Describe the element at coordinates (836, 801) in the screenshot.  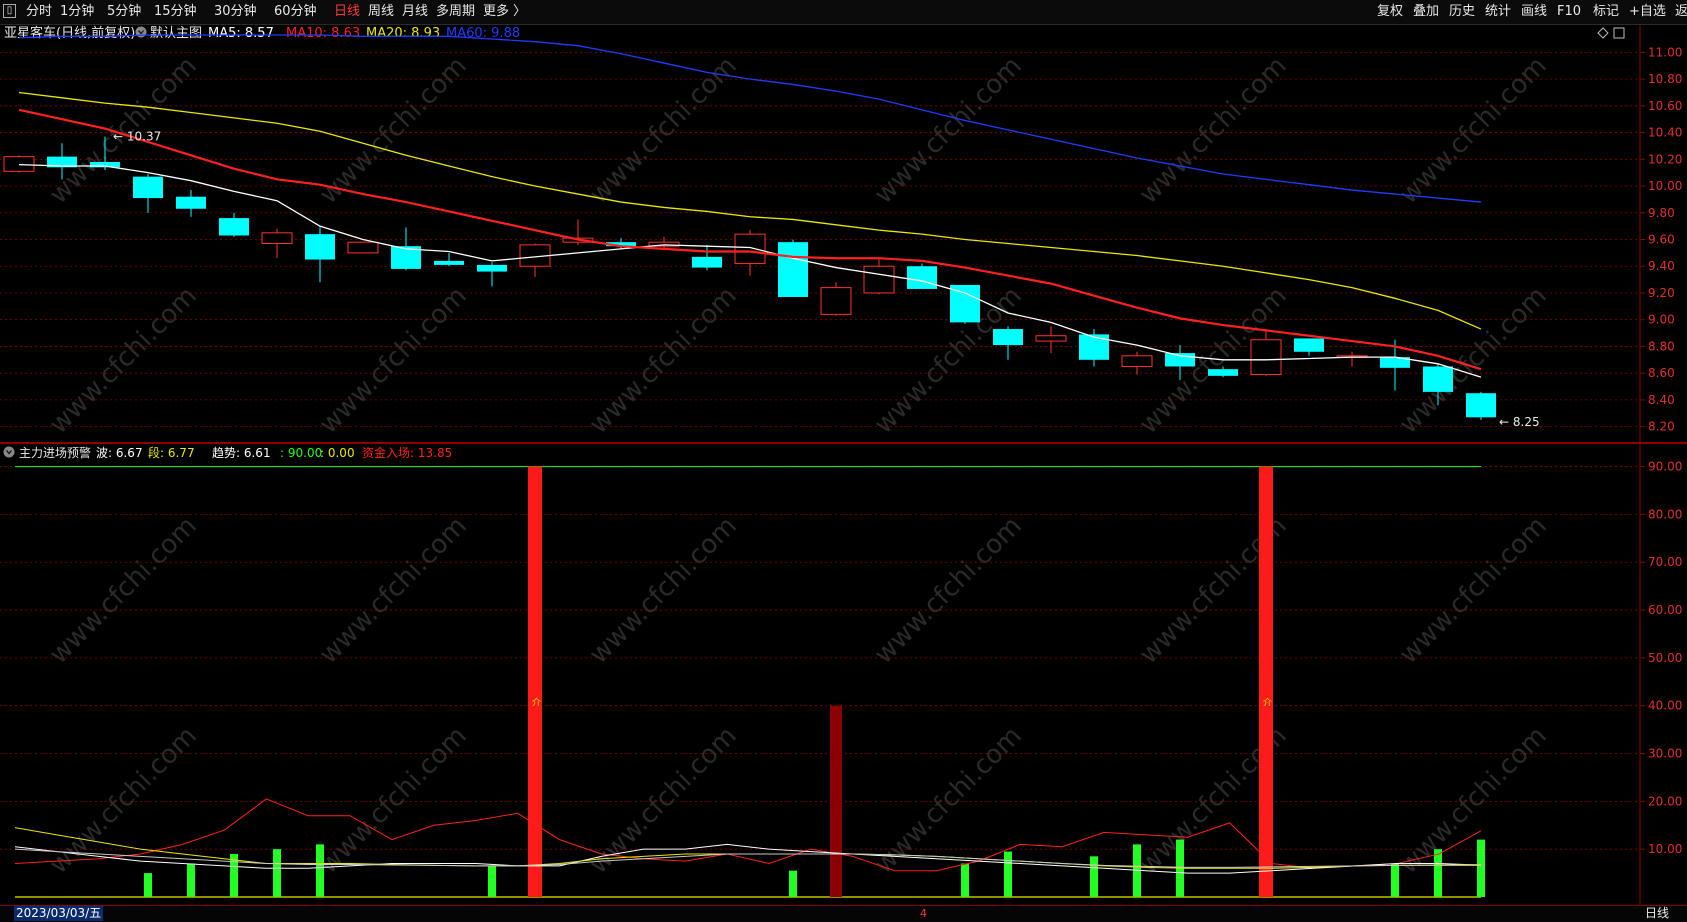
I see `darkred-signal-bar` at that location.